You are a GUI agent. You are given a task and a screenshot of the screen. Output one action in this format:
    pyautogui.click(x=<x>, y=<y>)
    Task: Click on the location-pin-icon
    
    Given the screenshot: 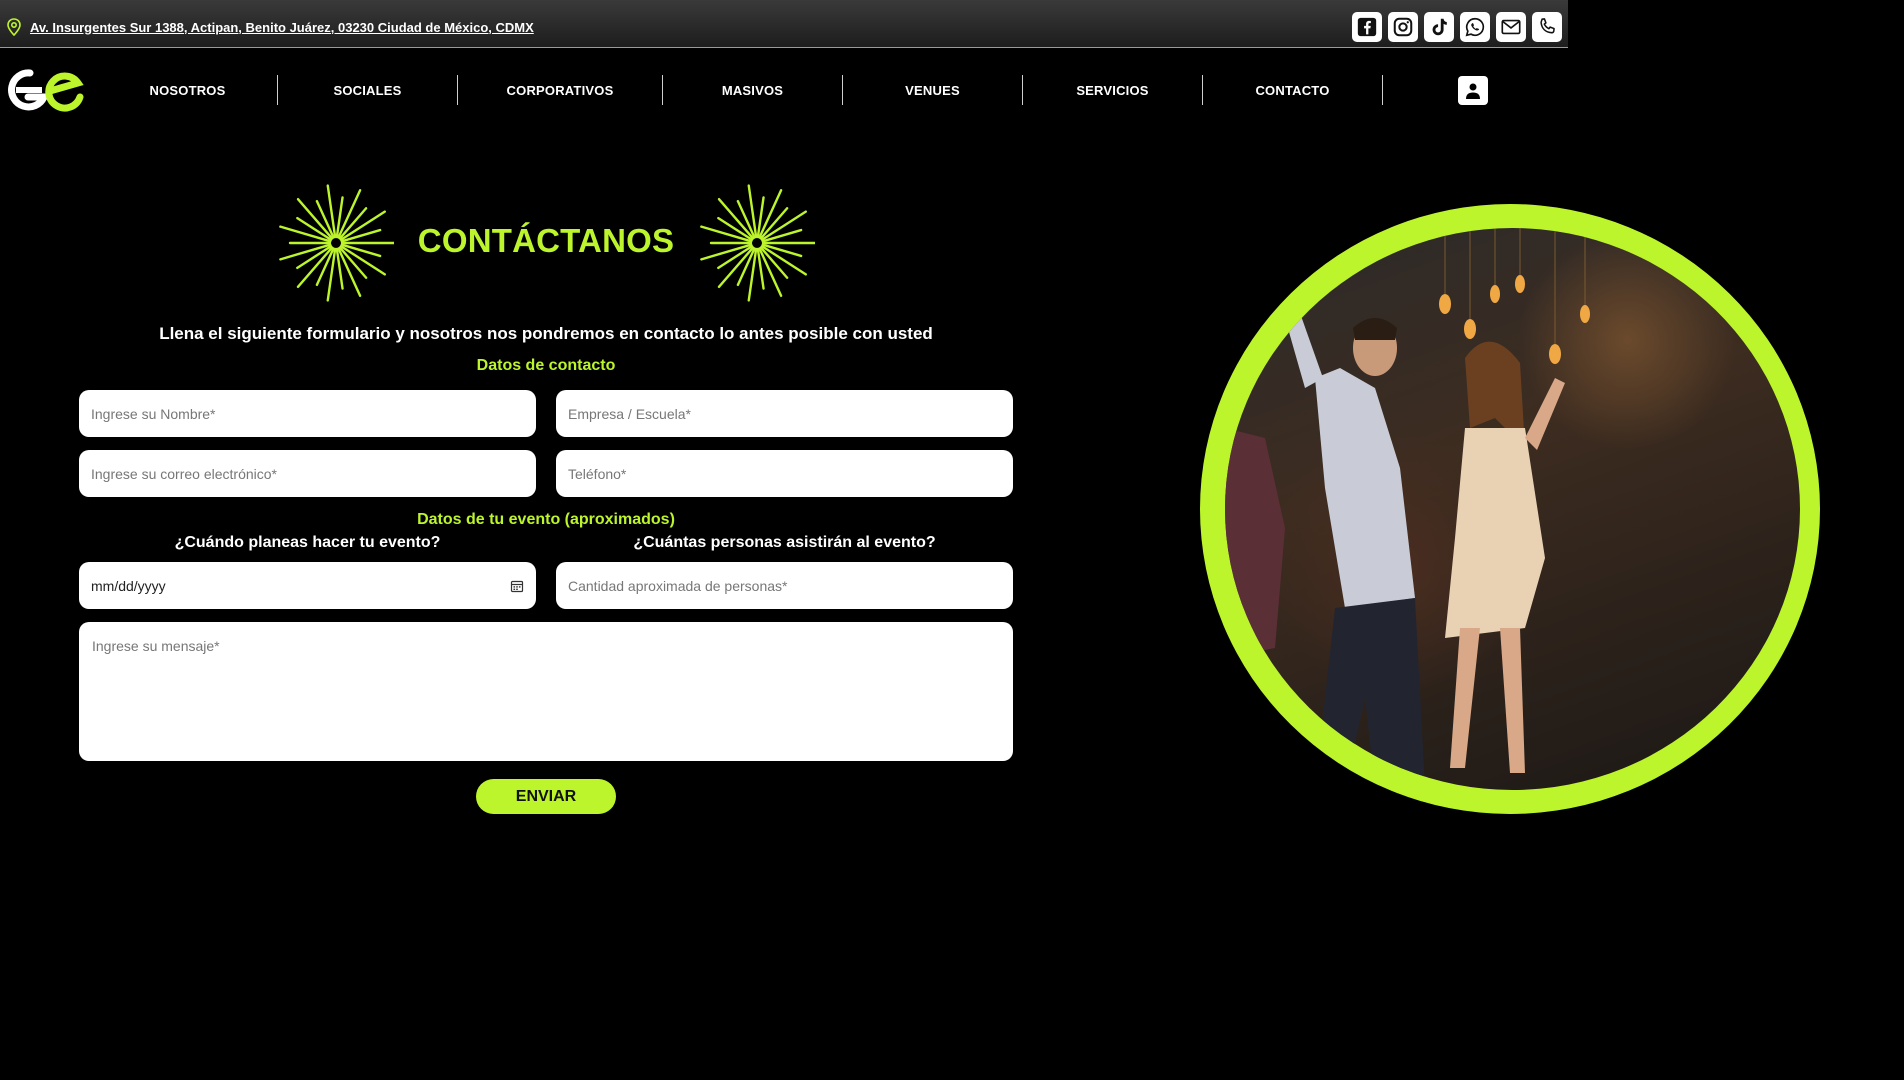 What is the action you would take?
    pyautogui.click(x=14, y=27)
    